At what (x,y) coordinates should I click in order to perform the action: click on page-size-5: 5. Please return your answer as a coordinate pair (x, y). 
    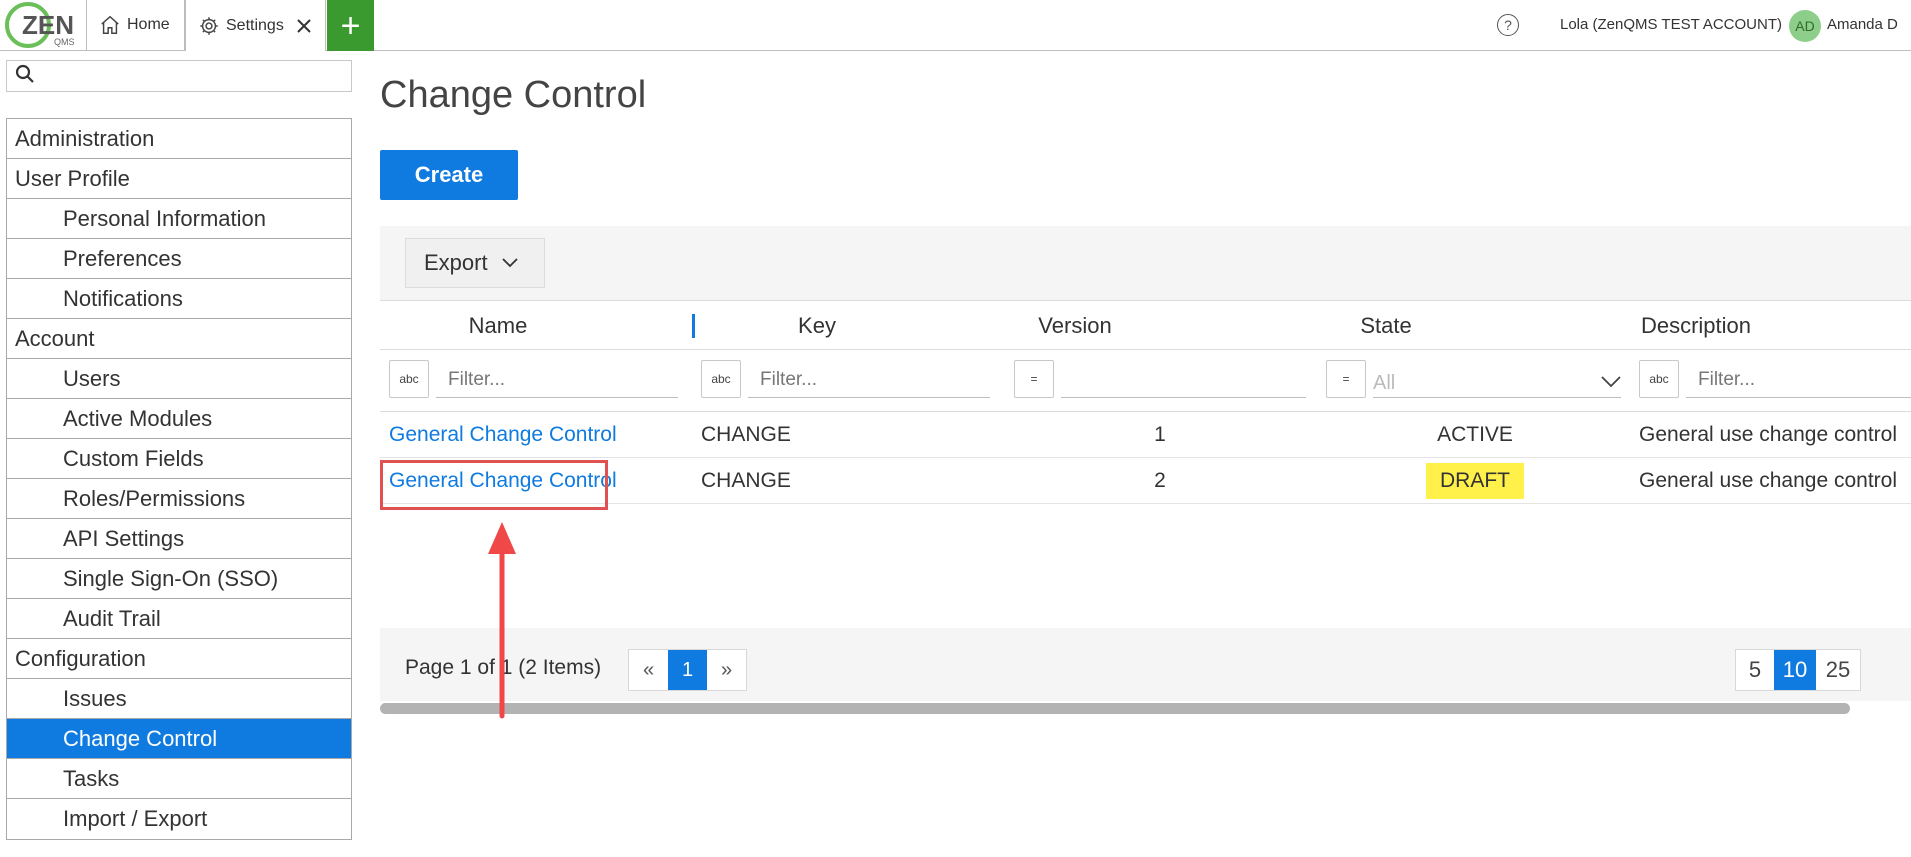
    Looking at the image, I should click on (1755, 670).